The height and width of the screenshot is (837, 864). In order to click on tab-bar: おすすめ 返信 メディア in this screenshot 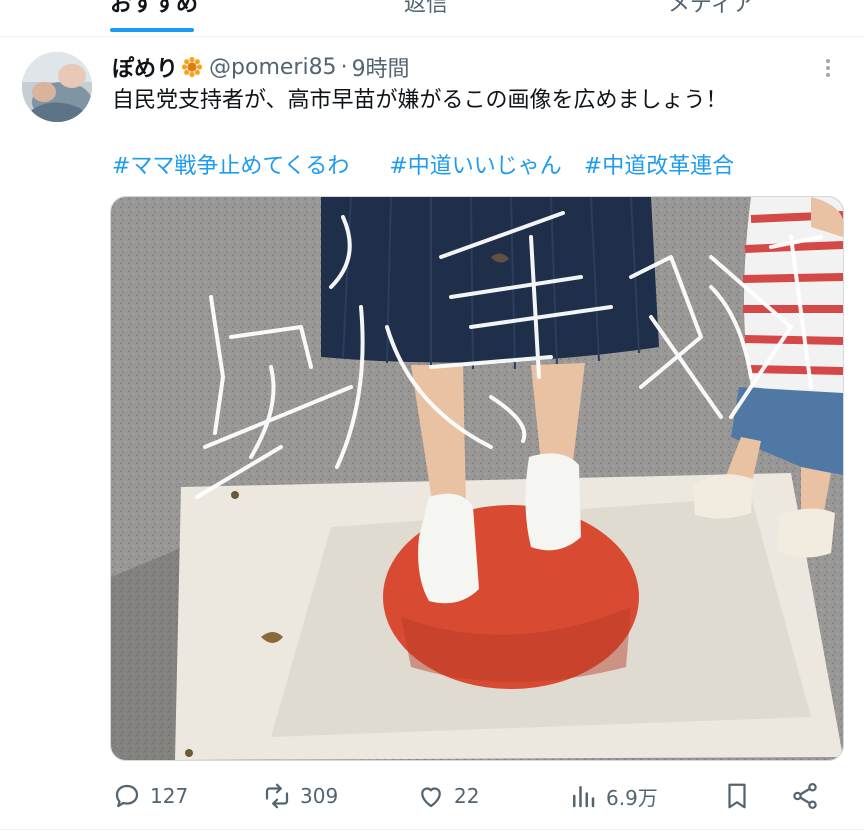, I will do `click(432, 18)`.